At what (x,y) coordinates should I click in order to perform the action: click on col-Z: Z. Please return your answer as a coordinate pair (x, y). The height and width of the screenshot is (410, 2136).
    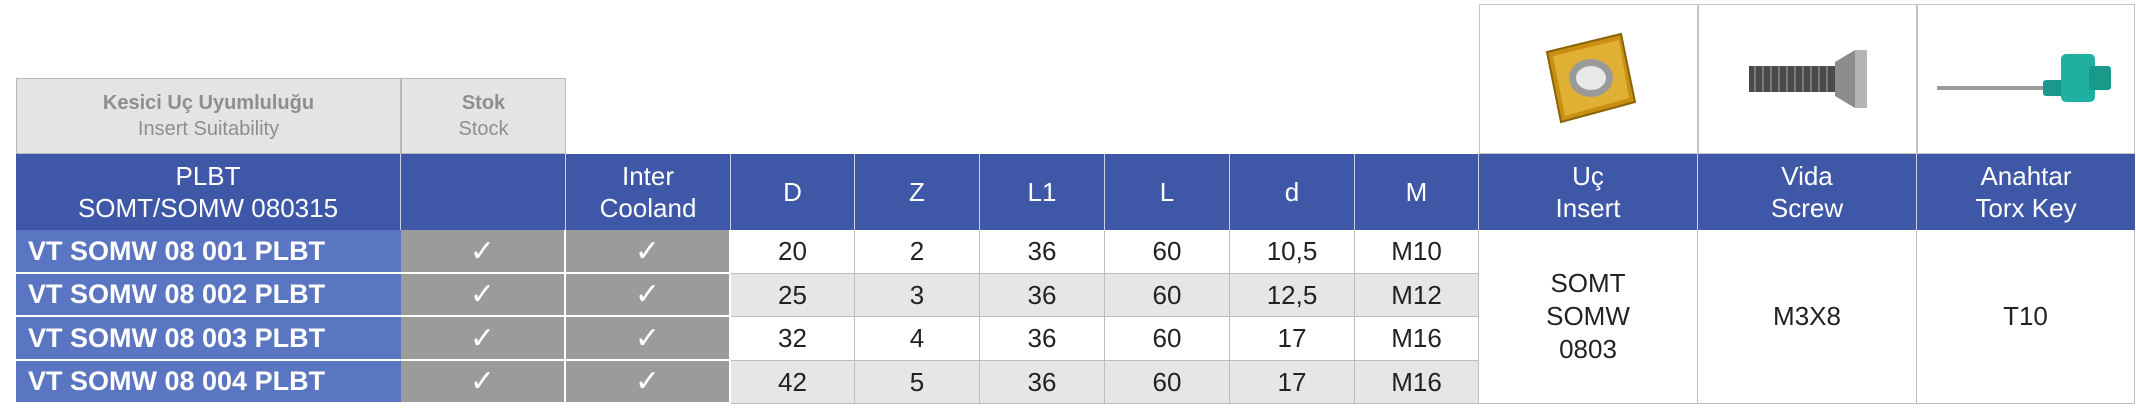
    Looking at the image, I should click on (917, 192).